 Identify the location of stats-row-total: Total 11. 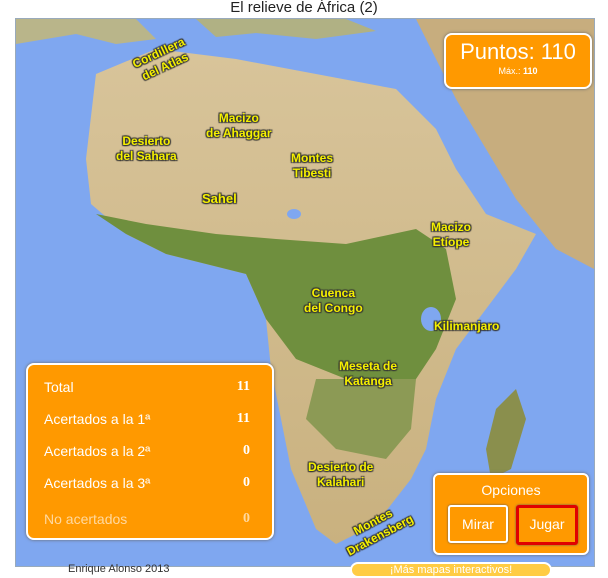
(147, 391).